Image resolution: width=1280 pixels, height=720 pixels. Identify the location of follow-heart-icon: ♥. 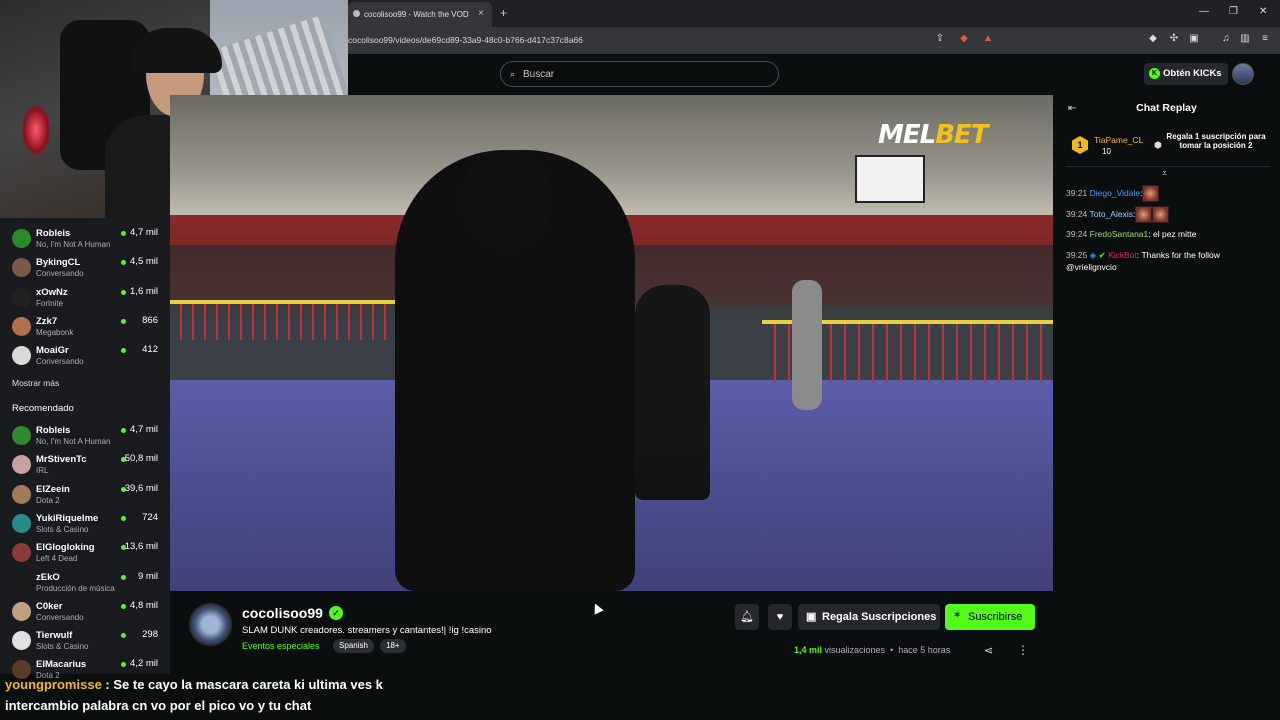
(780, 617).